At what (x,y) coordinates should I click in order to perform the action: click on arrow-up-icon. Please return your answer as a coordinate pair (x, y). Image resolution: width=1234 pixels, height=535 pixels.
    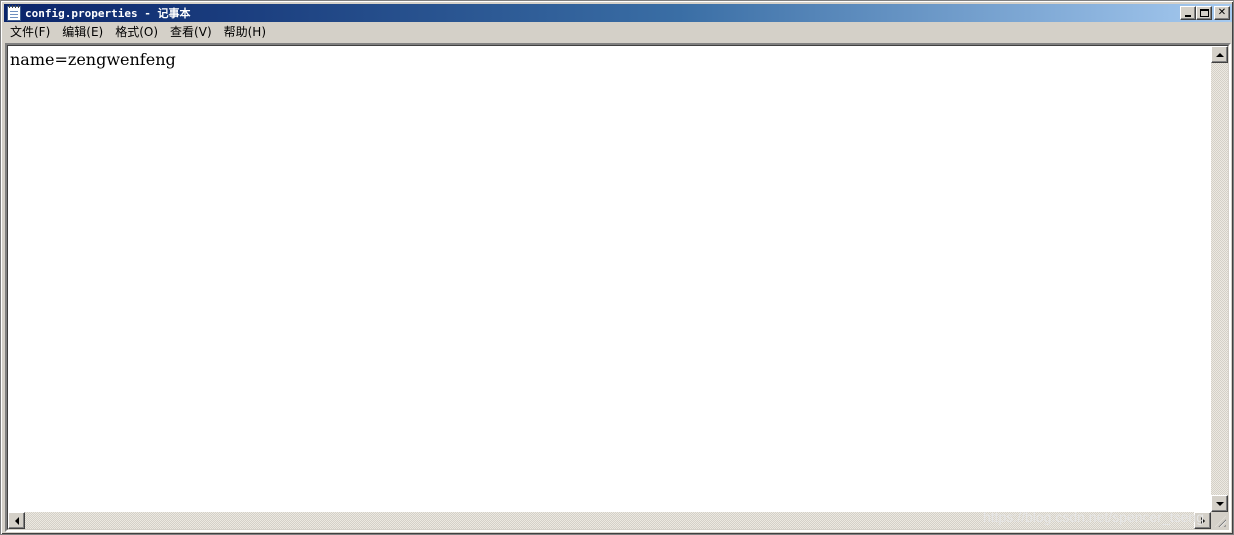
    Looking at the image, I should click on (1219, 54).